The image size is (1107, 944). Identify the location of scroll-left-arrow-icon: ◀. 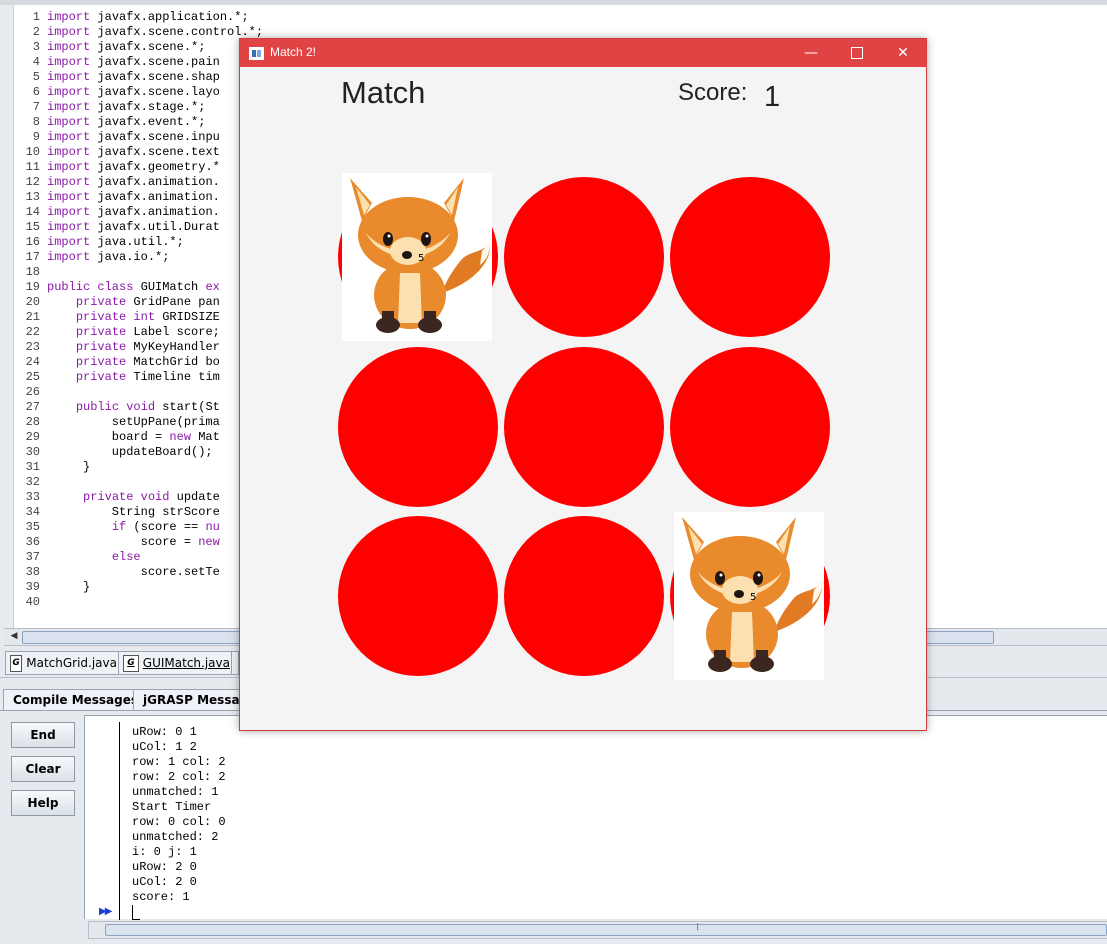
(14, 637).